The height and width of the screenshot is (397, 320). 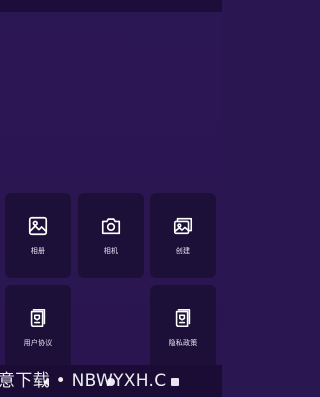 What do you see at coordinates (38, 226) in the screenshot?
I see `image-icon` at bounding box center [38, 226].